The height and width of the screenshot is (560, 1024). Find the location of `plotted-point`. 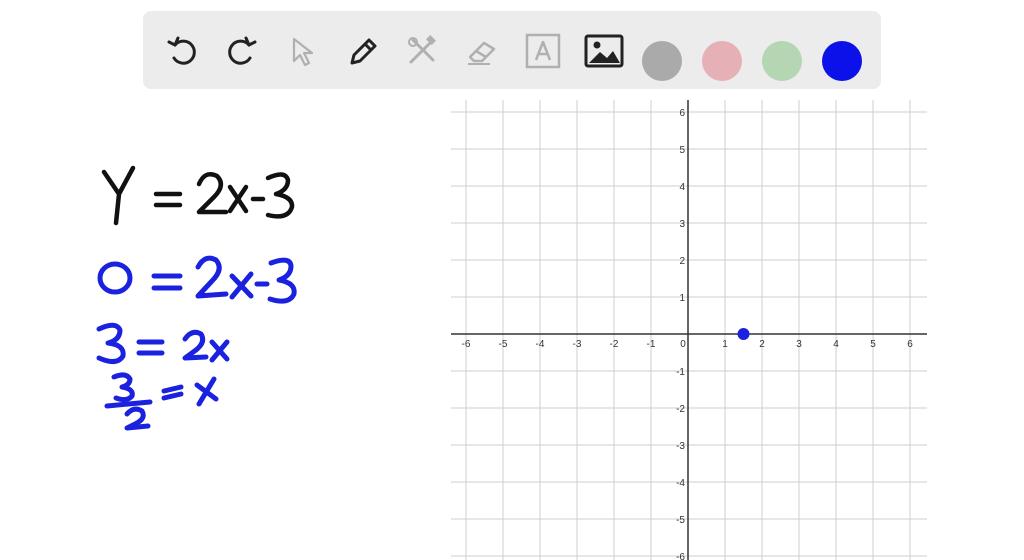

plotted-point is located at coordinates (743, 334).